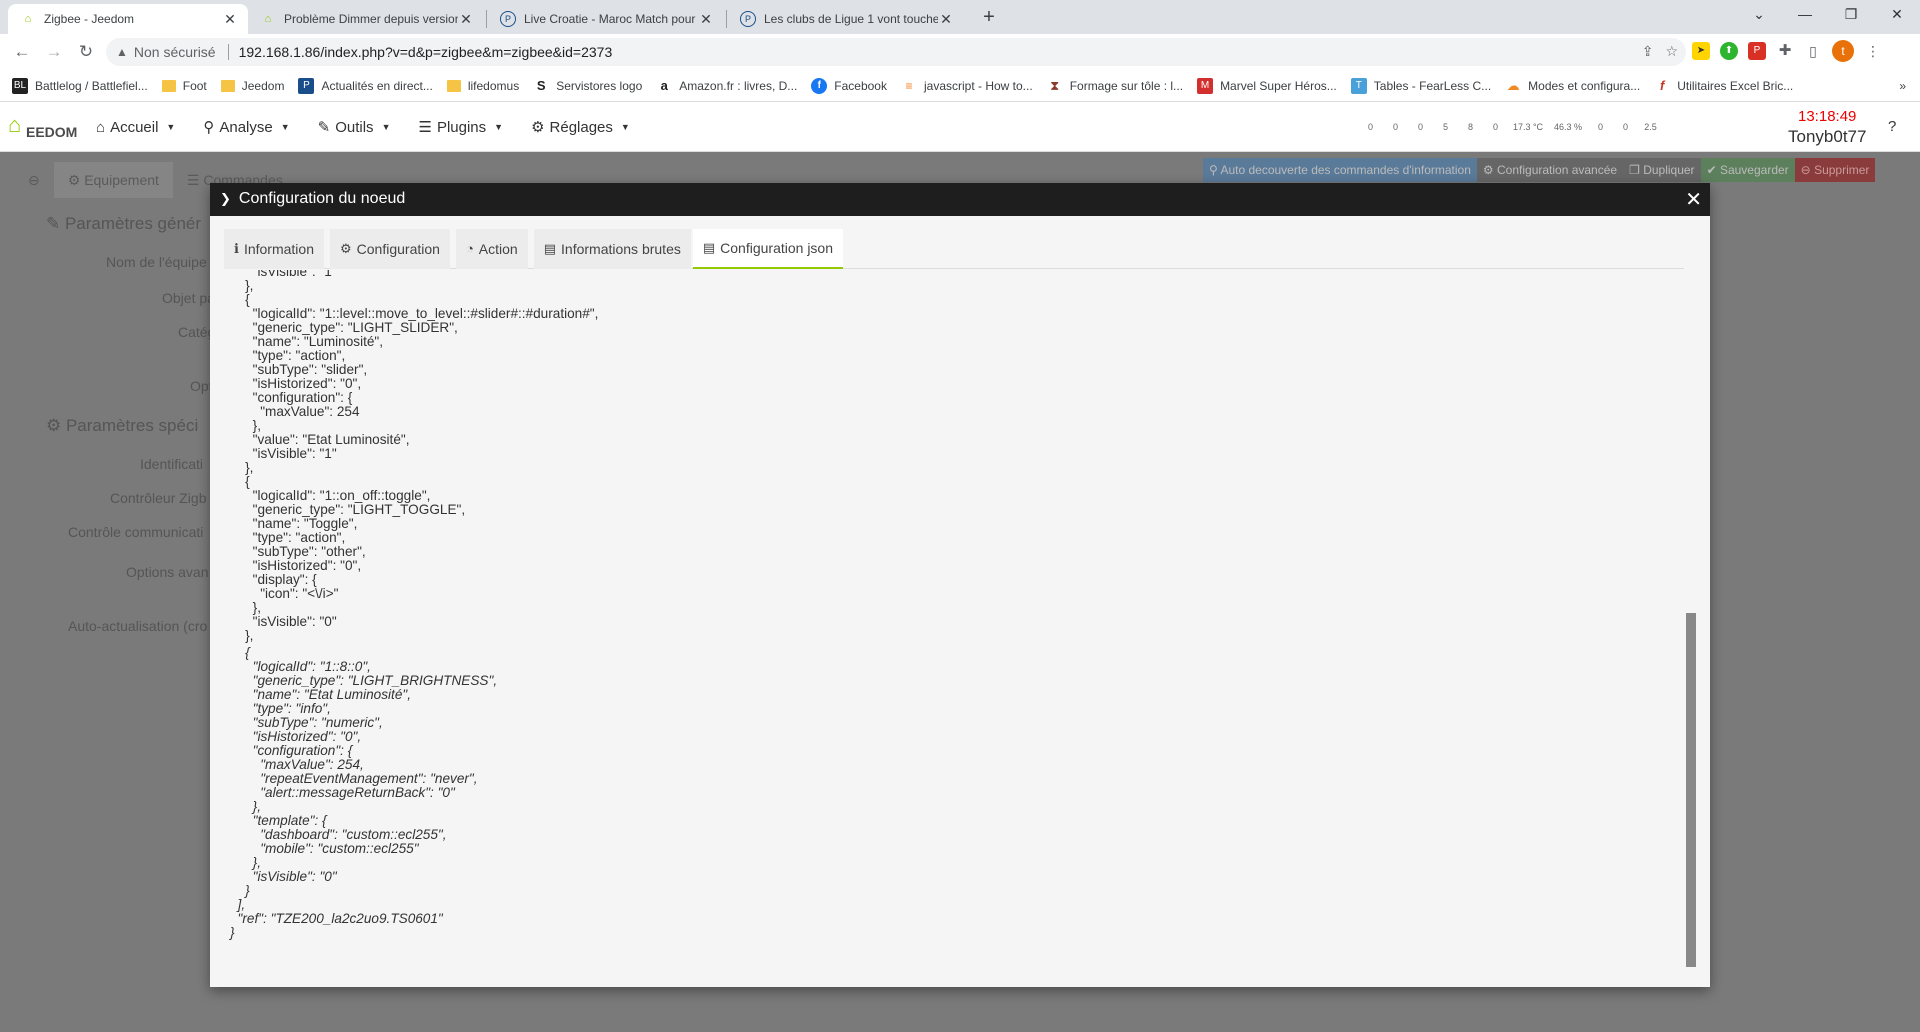  I want to click on bookmark-label: lifedomus, so click(493, 85).